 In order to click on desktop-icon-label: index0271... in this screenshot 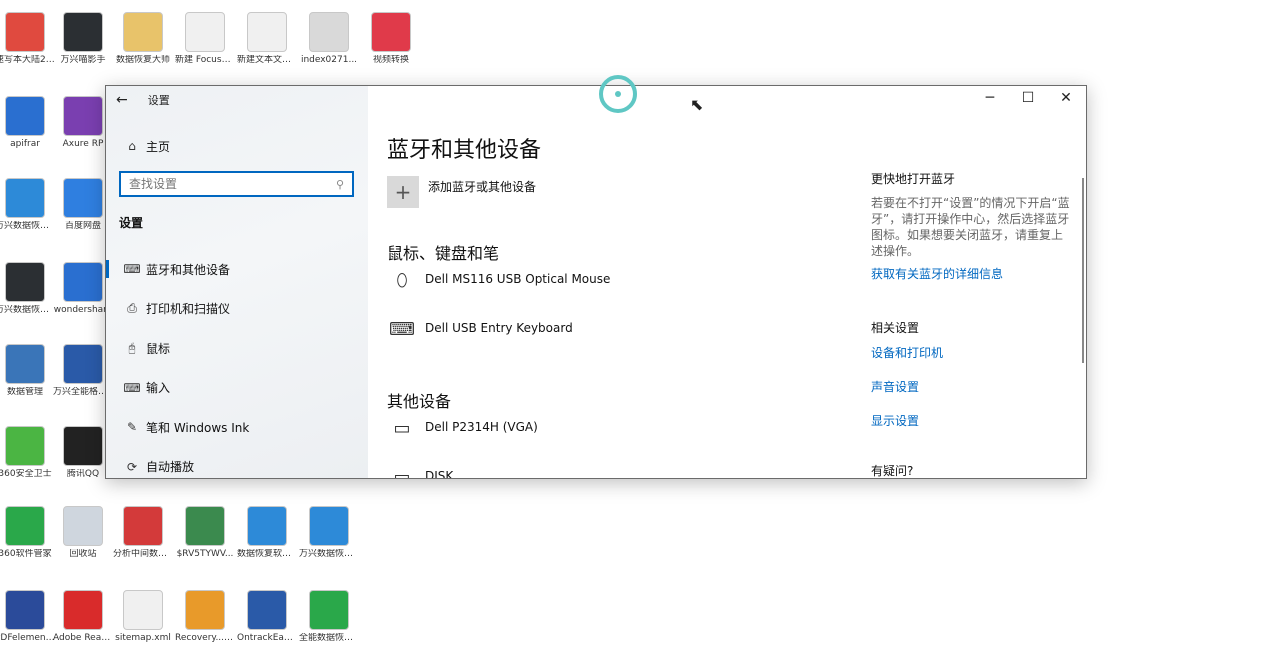, I will do `click(329, 60)`.